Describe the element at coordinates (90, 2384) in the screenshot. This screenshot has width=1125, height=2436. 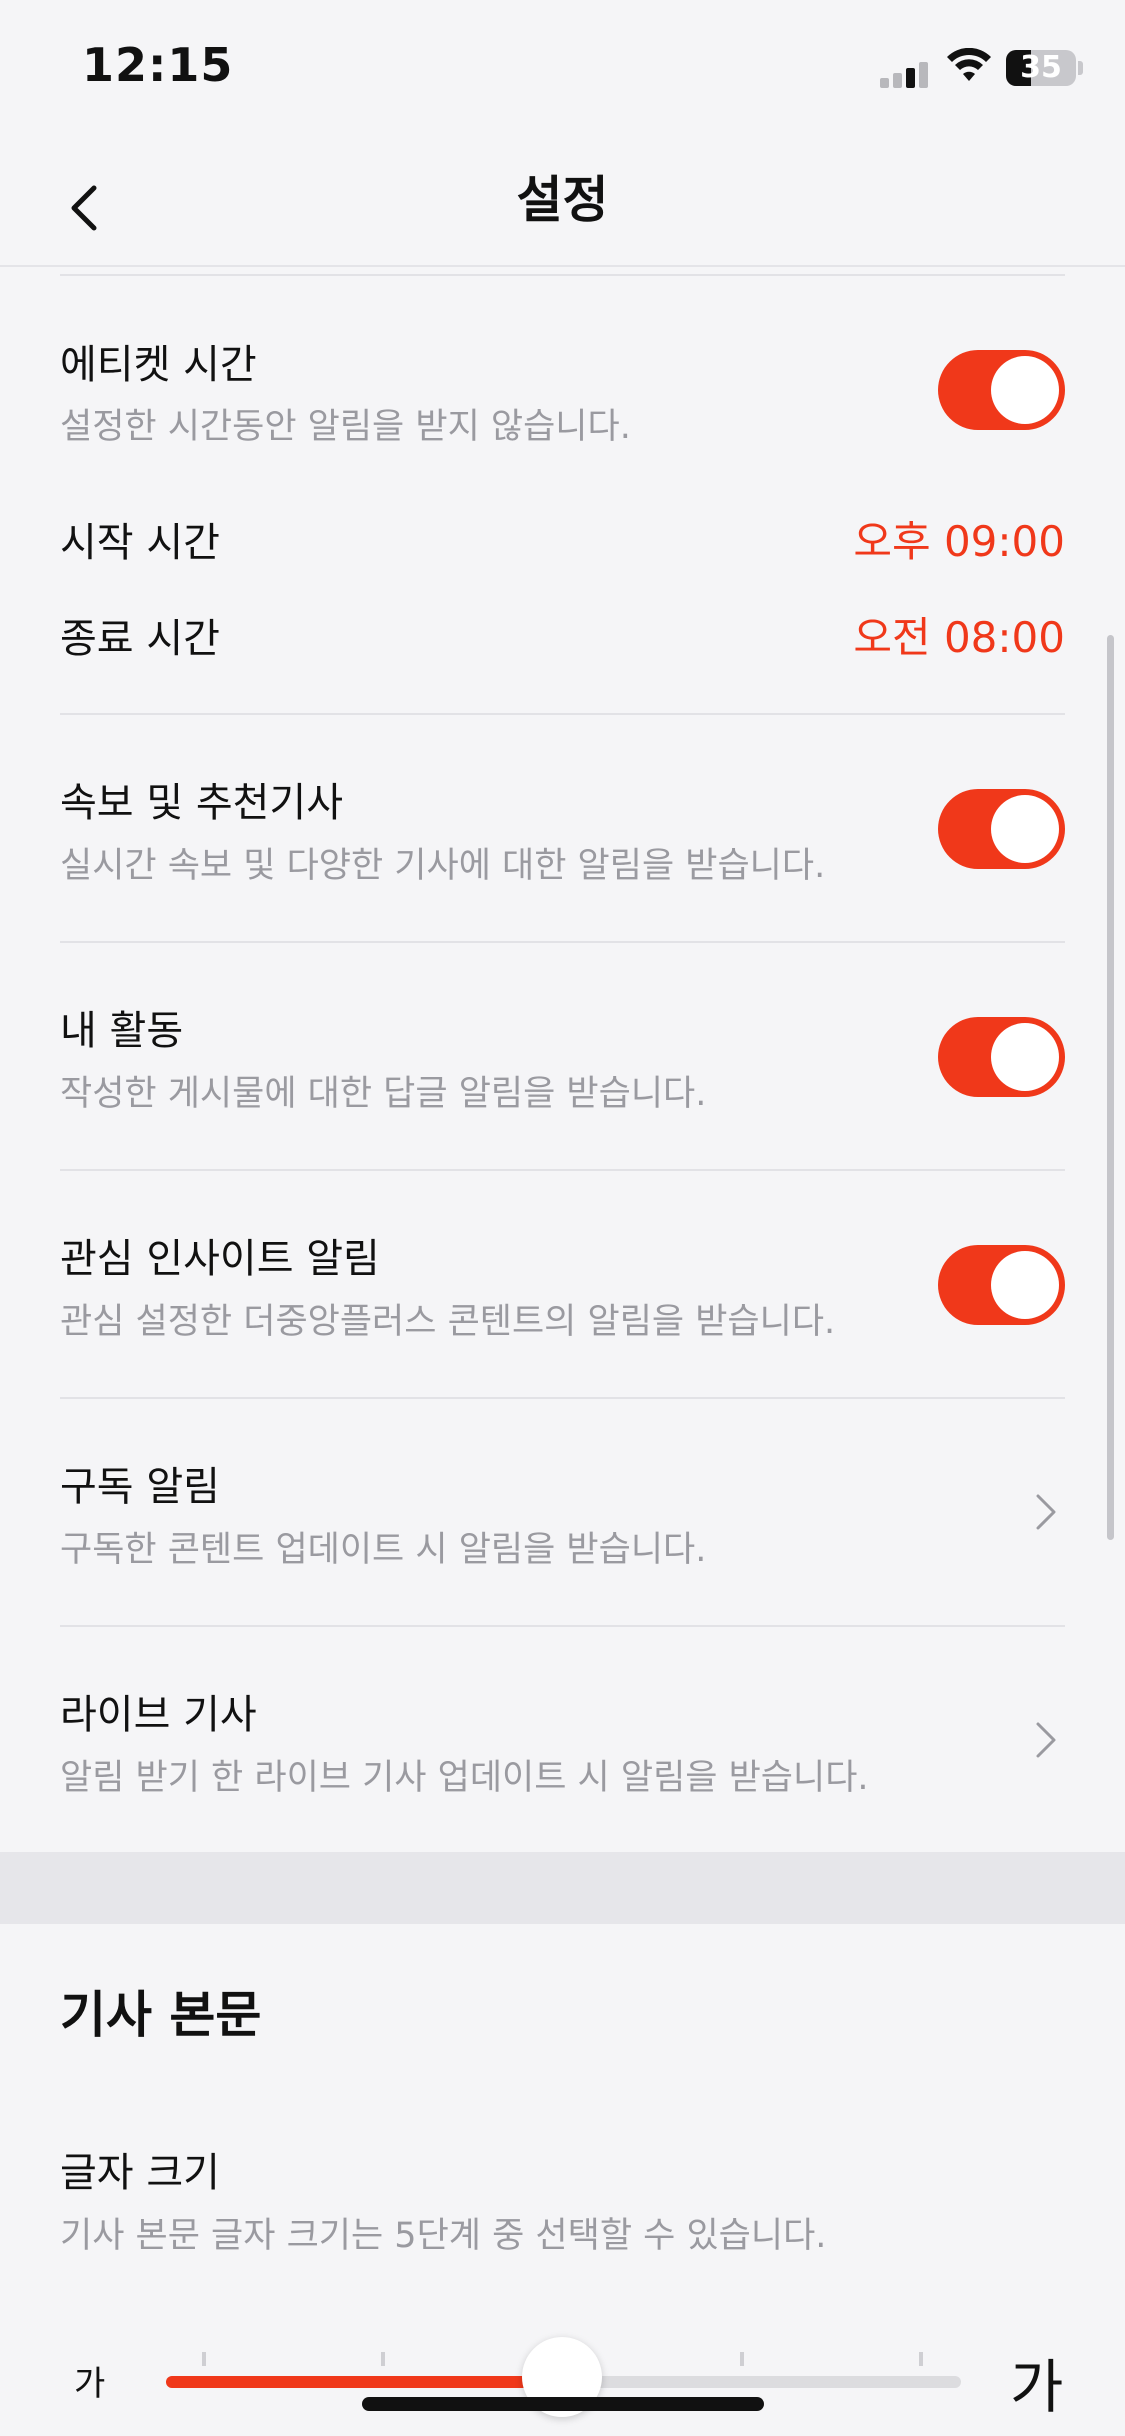
I see `font-size-small-label: 가` at that location.